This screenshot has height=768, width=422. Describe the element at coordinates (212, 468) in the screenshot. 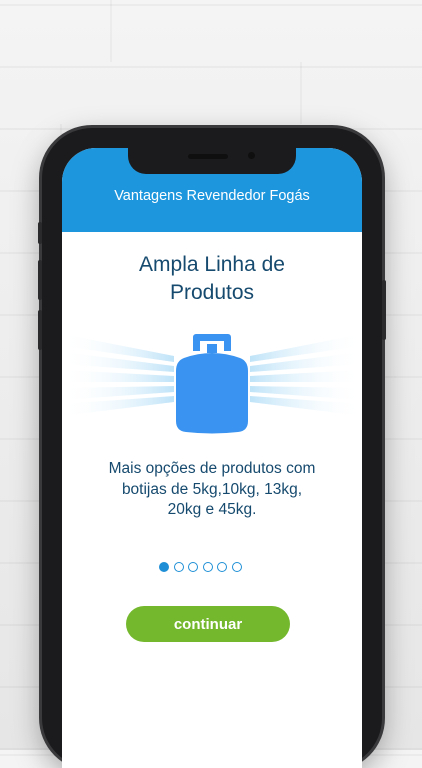

I see `slide-description-line1: Mais opções de produtos com` at that location.